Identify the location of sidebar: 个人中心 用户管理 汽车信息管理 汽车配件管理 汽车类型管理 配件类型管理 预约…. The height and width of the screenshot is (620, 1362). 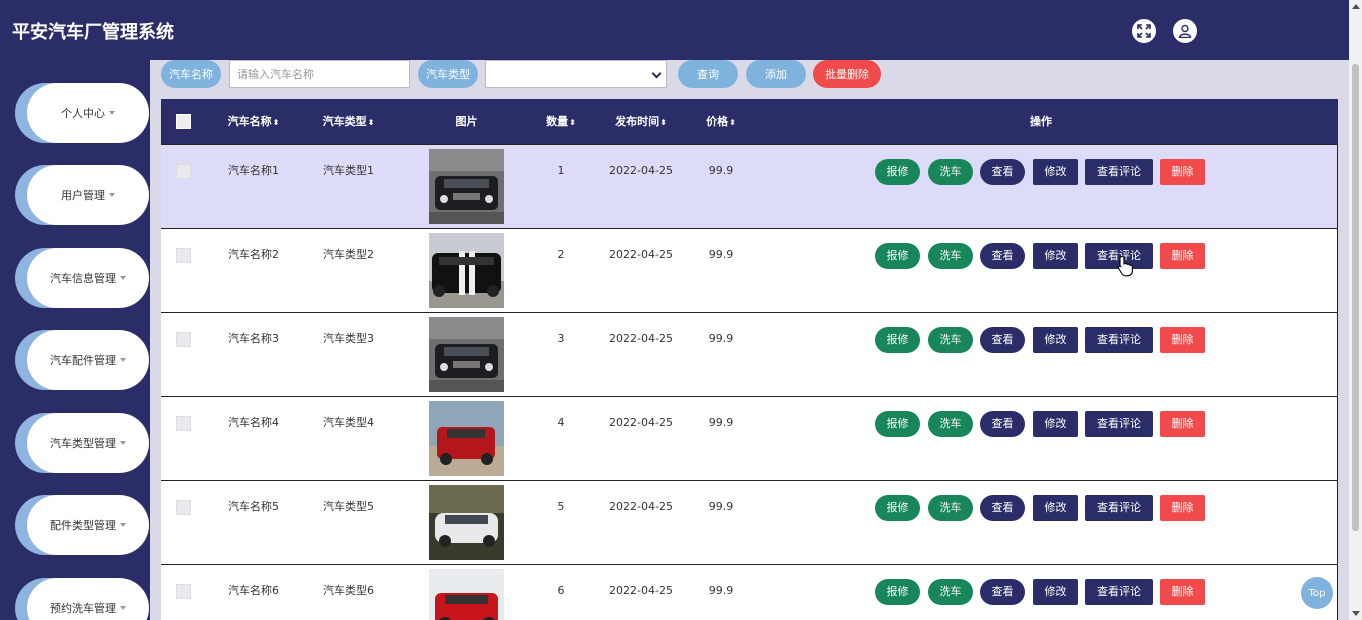
(75, 340).